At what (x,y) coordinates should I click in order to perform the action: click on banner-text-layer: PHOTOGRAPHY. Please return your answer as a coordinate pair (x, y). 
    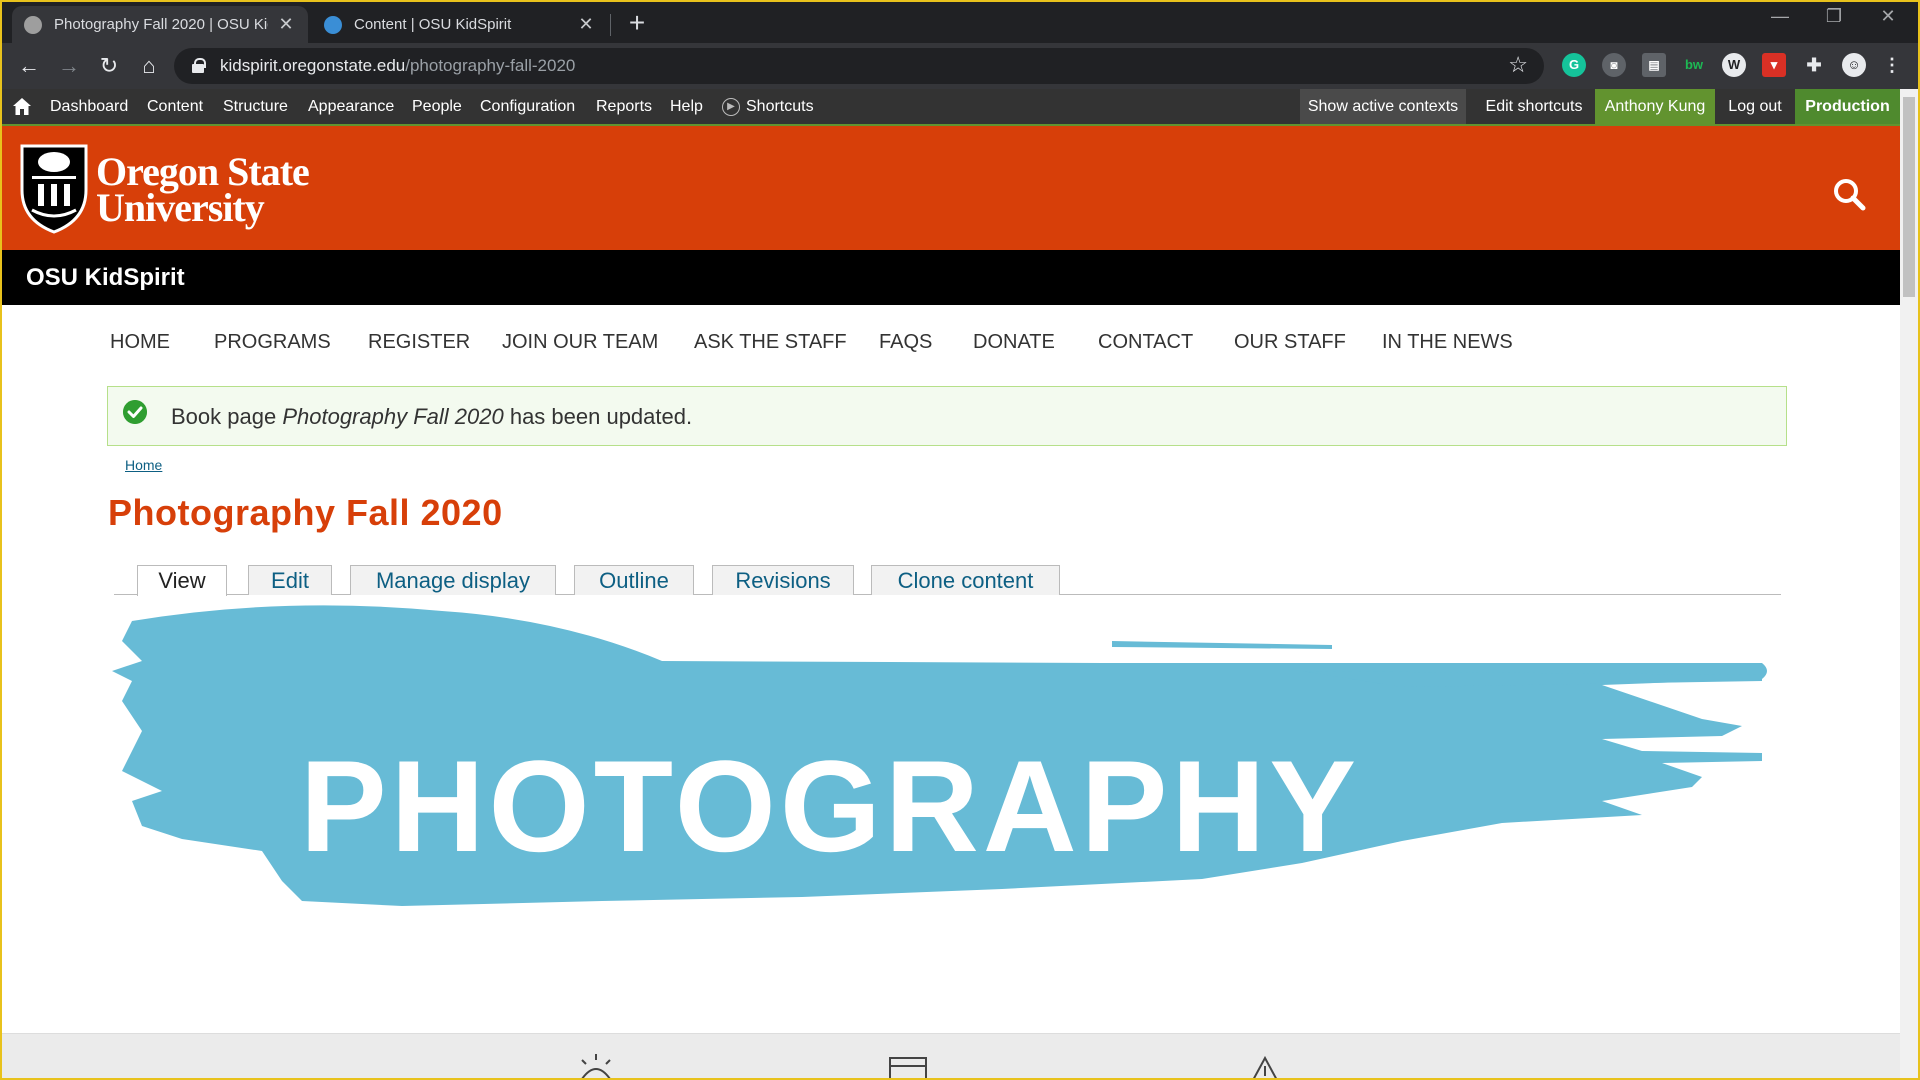
    Looking at the image, I should click on (830, 806).